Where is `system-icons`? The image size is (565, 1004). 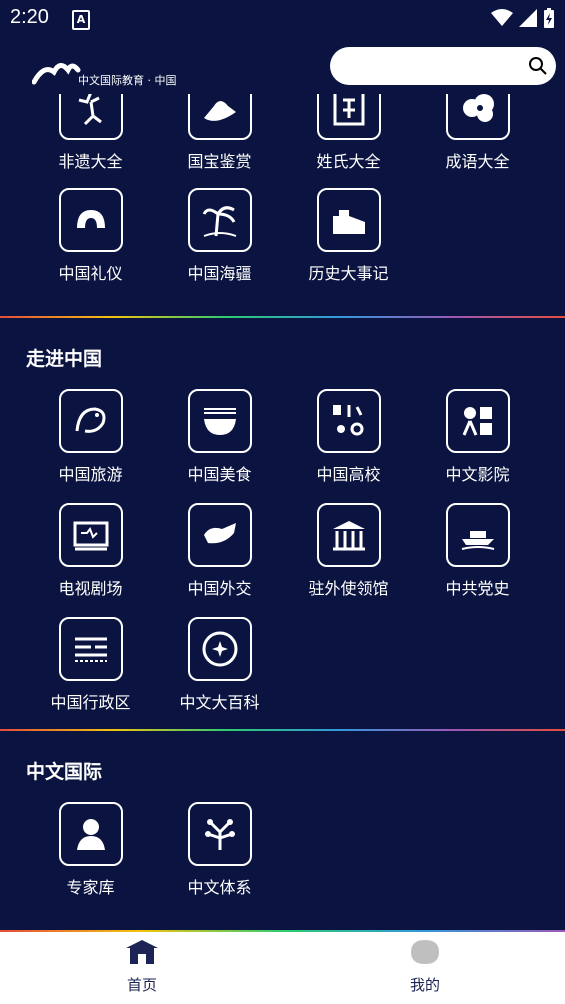 system-icons is located at coordinates (523, 18).